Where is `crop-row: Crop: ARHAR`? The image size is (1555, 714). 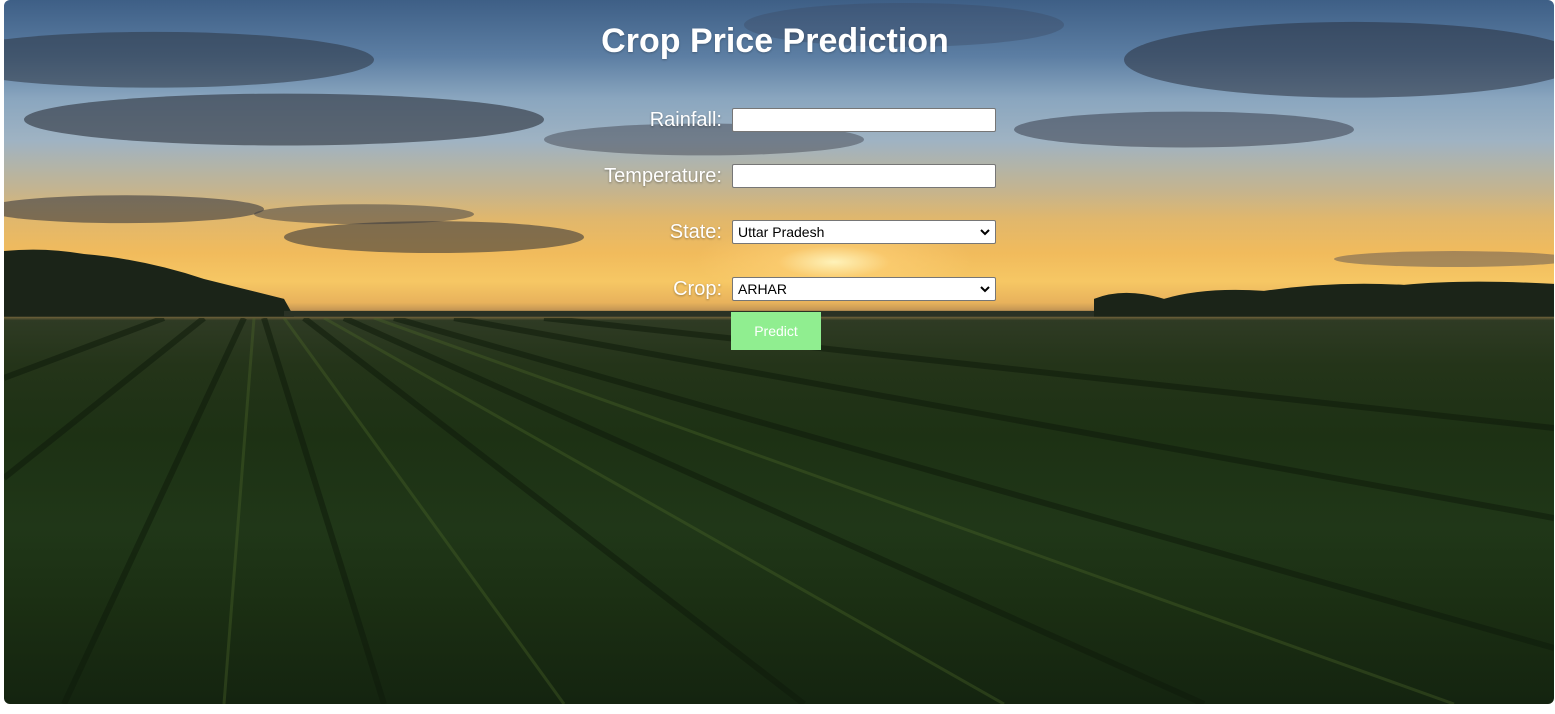
crop-row: Crop: ARHAR is located at coordinates (775, 289).